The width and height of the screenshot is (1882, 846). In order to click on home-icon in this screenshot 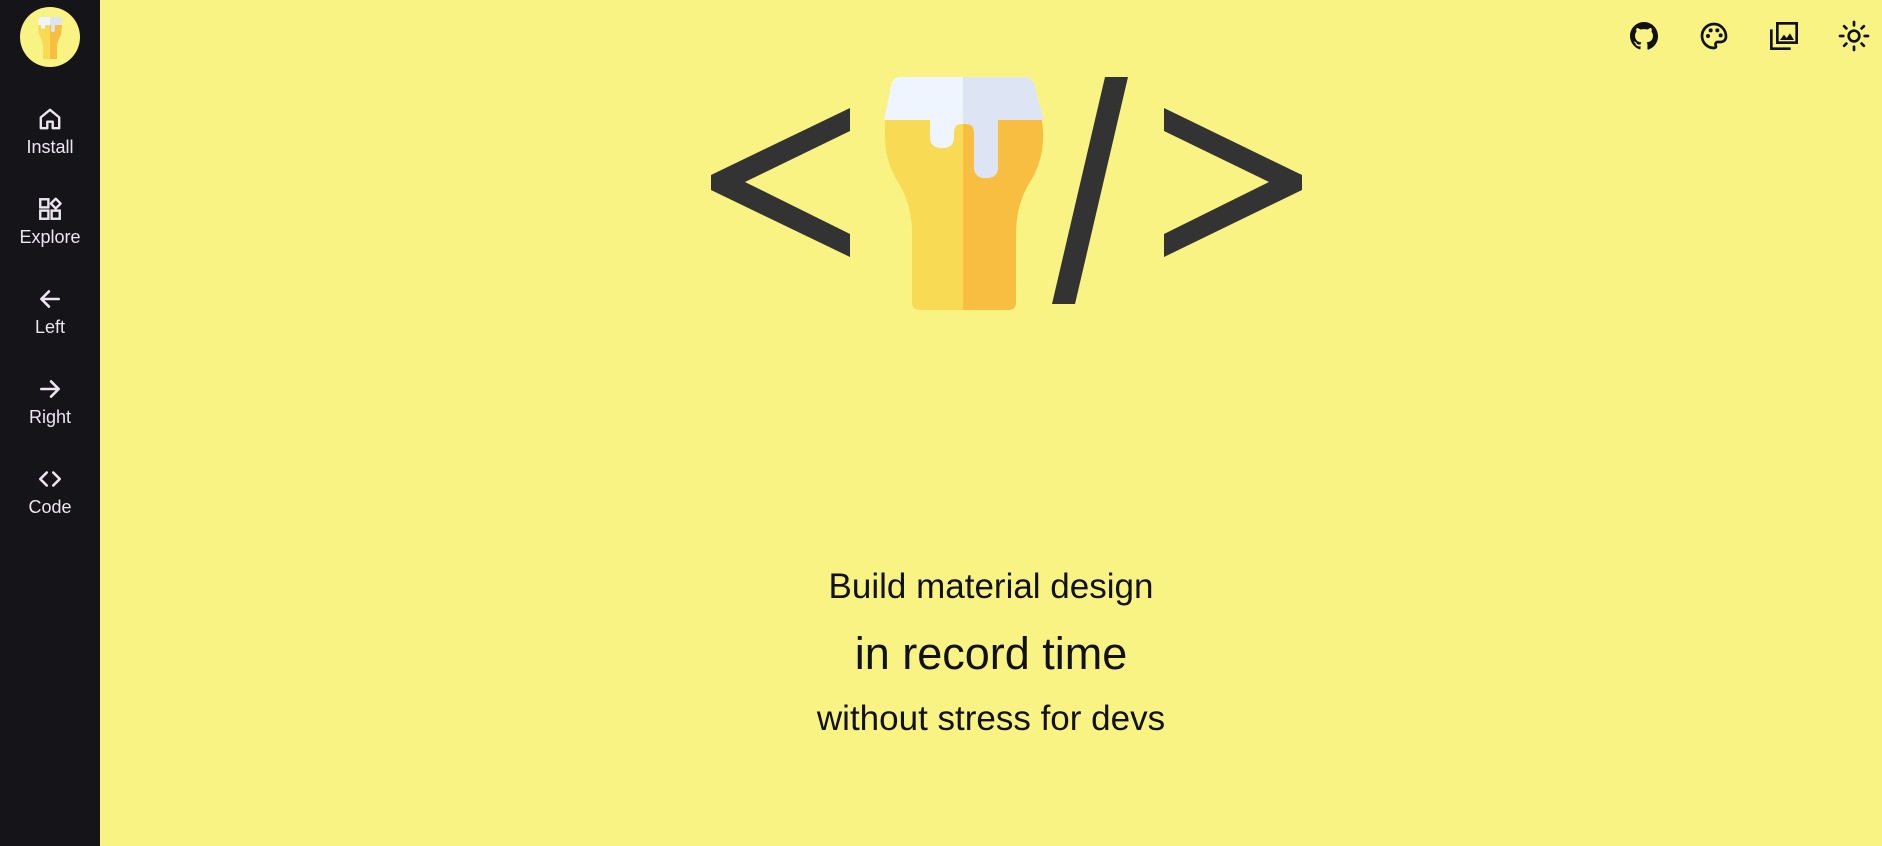, I will do `click(50, 119)`.